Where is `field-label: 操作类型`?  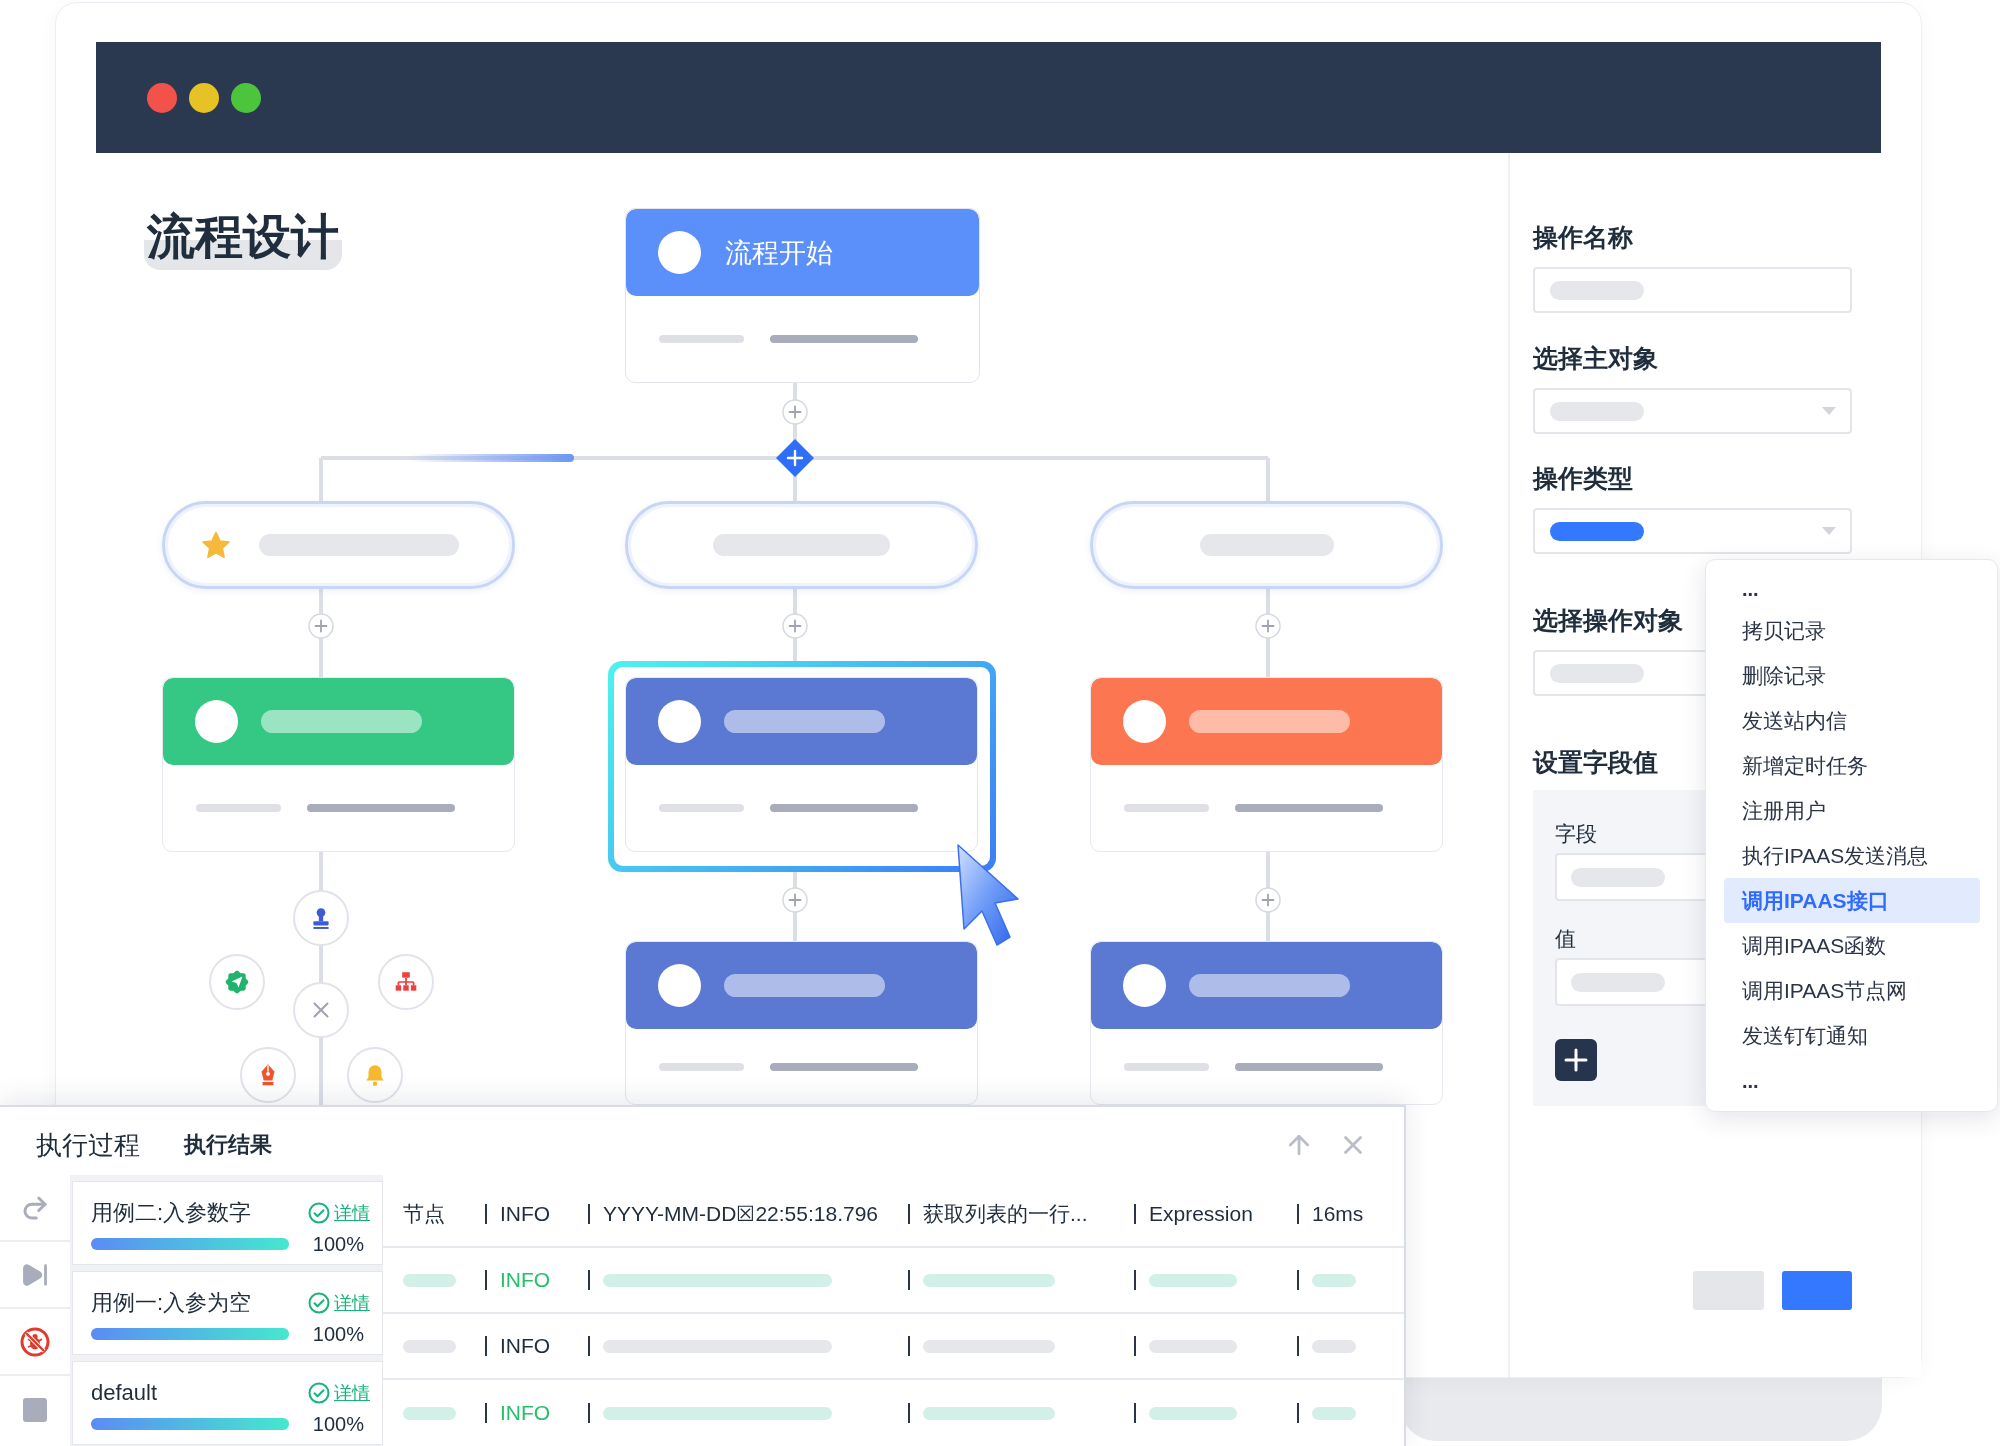
field-label: 操作类型 is located at coordinates (1583, 478).